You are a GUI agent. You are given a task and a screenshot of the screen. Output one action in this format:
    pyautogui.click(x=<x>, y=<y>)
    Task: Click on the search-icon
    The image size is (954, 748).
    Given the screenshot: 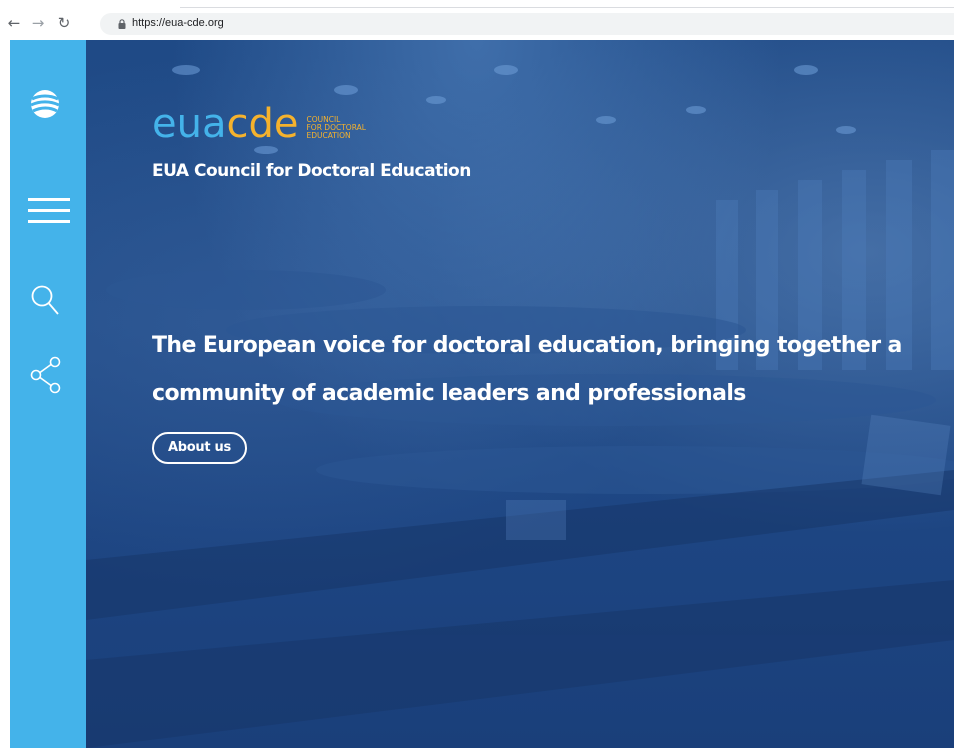 What is the action you would take?
    pyautogui.click(x=45, y=300)
    